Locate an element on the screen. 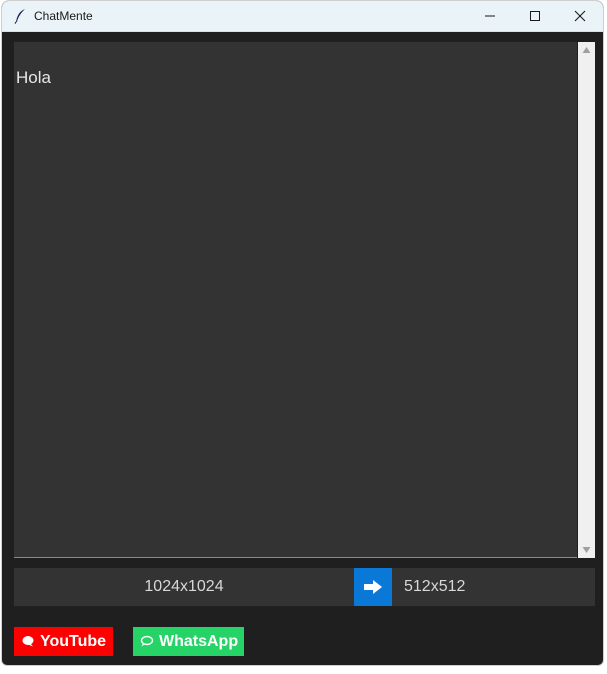 The image size is (607, 674). maximize-icon is located at coordinates (535, 16).